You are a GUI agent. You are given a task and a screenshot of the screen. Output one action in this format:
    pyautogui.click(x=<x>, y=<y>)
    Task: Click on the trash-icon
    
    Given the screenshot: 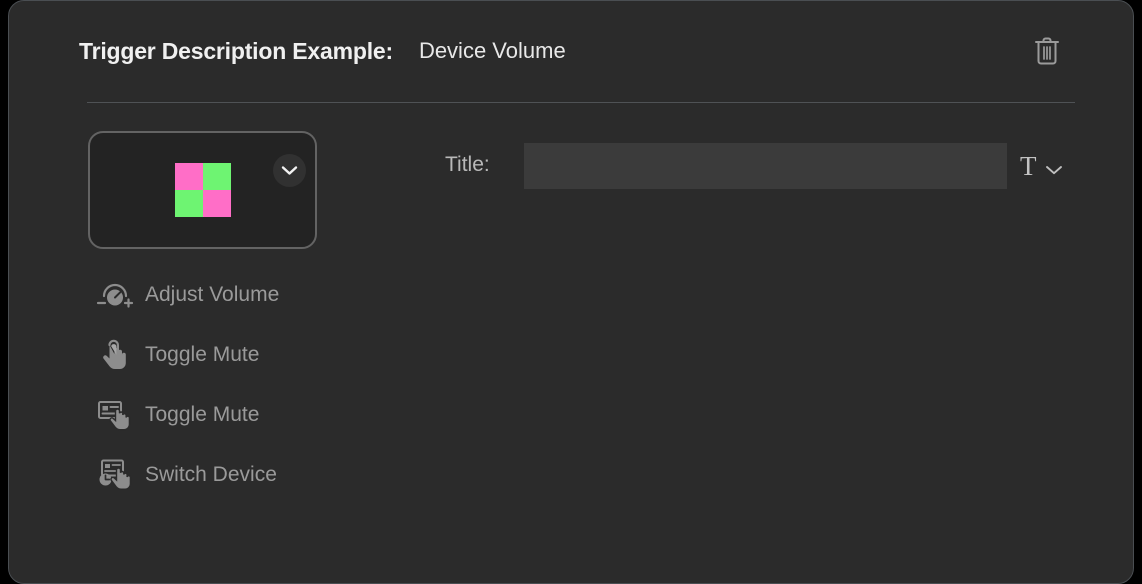 What is the action you would take?
    pyautogui.click(x=1047, y=51)
    